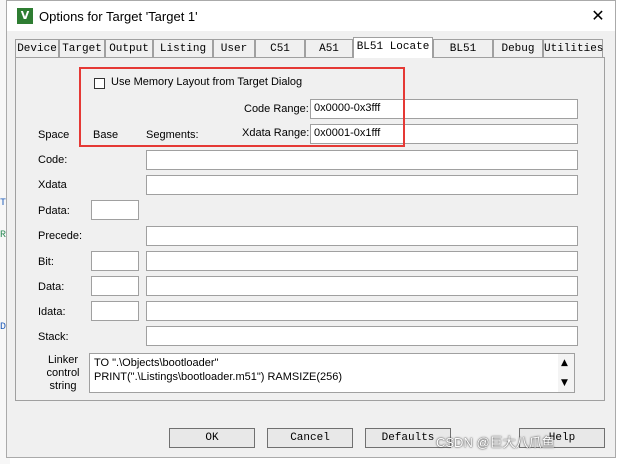 The image size is (622, 464). I want to click on tab-device: Device, so click(37, 48).